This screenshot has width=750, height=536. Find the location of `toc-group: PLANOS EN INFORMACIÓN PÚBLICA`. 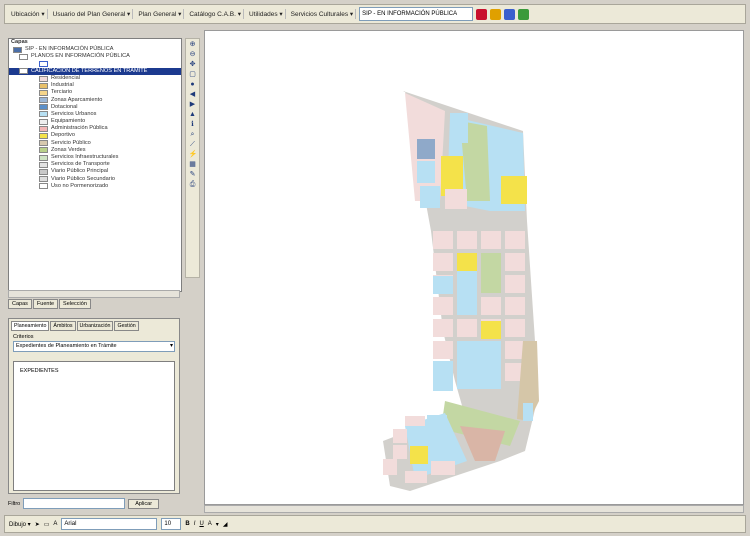

toc-group: PLANOS EN INFORMACIÓN PÚBLICA is located at coordinates (95, 56).